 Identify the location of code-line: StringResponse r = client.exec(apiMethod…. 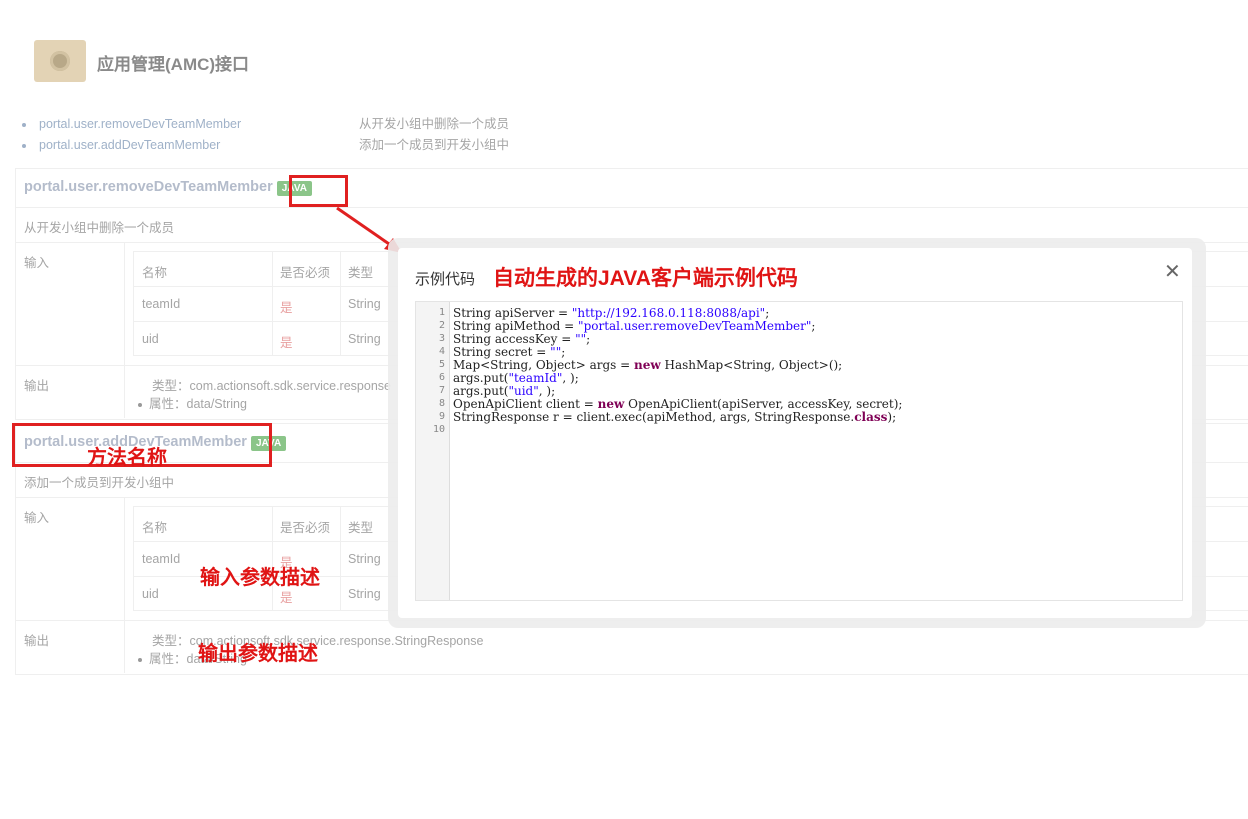
(675, 417).